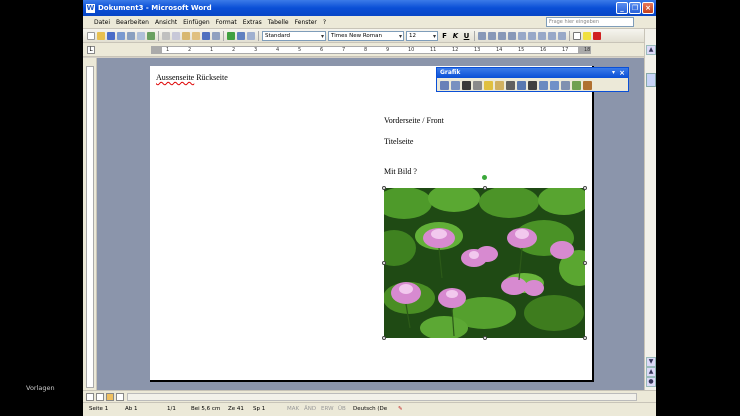  What do you see at coordinates (306, 22) in the screenshot?
I see `menu-fenster: Fenster` at bounding box center [306, 22].